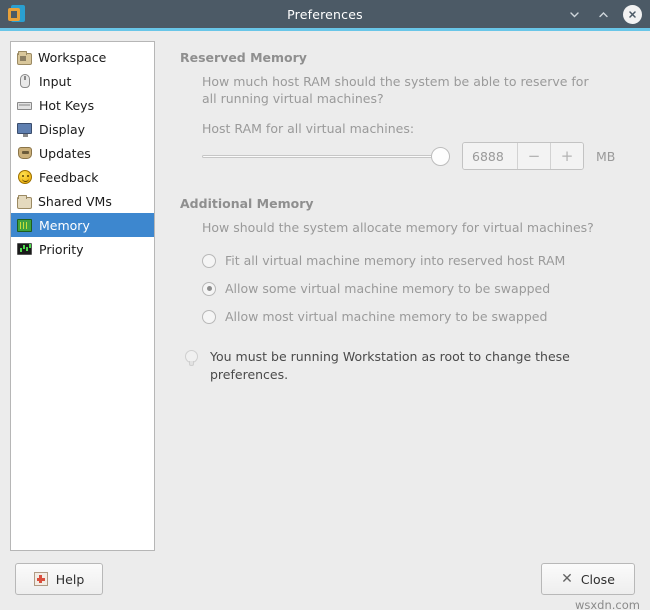 The image size is (650, 610). What do you see at coordinates (65, 153) in the screenshot?
I see `sidebar-item-label: Updates` at bounding box center [65, 153].